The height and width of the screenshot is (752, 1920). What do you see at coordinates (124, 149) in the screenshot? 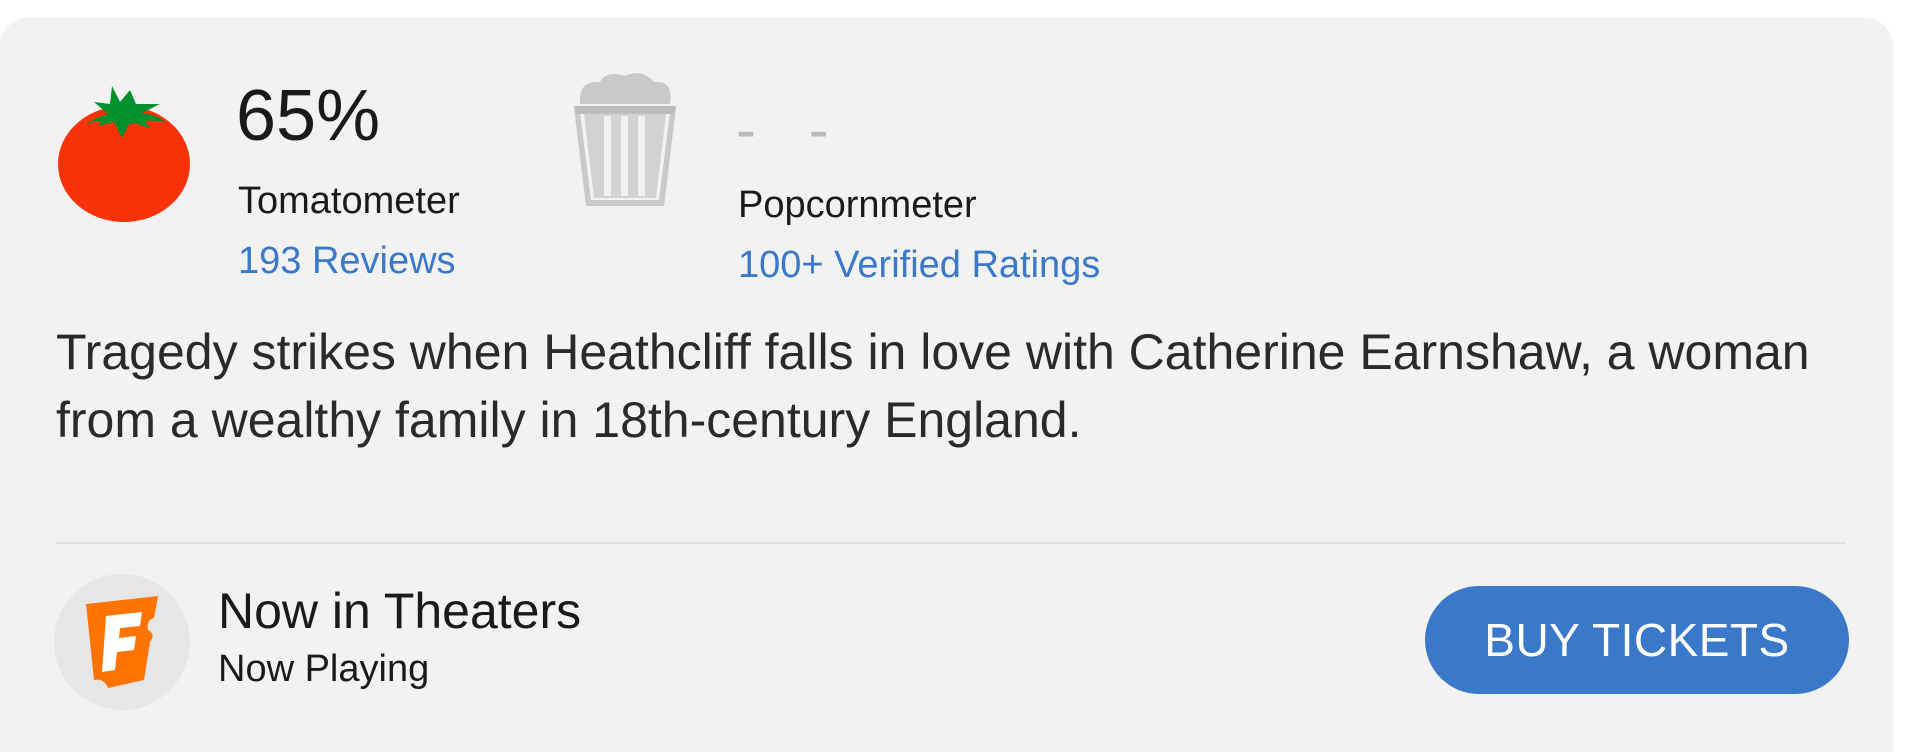
I see `tomato-icon` at bounding box center [124, 149].